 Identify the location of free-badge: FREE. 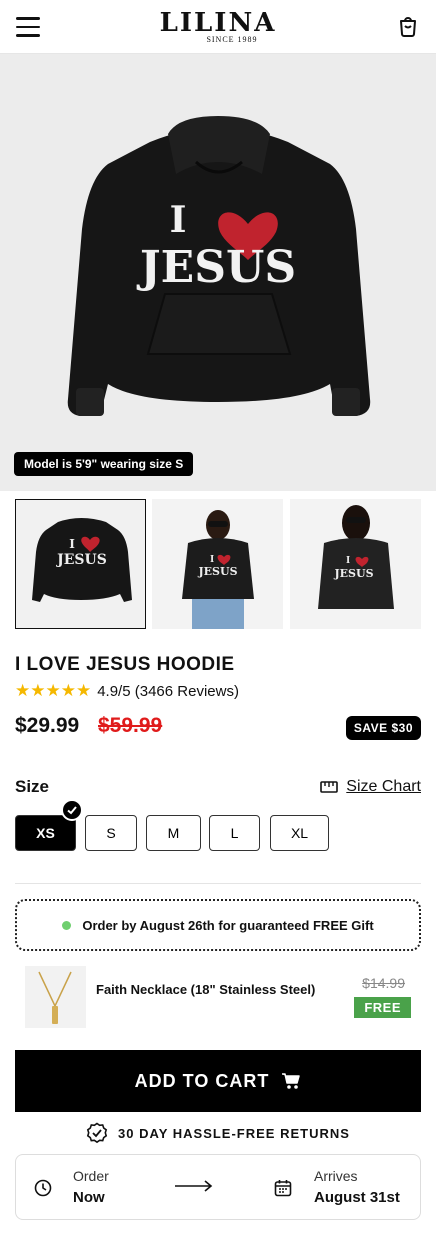
(382, 1007).